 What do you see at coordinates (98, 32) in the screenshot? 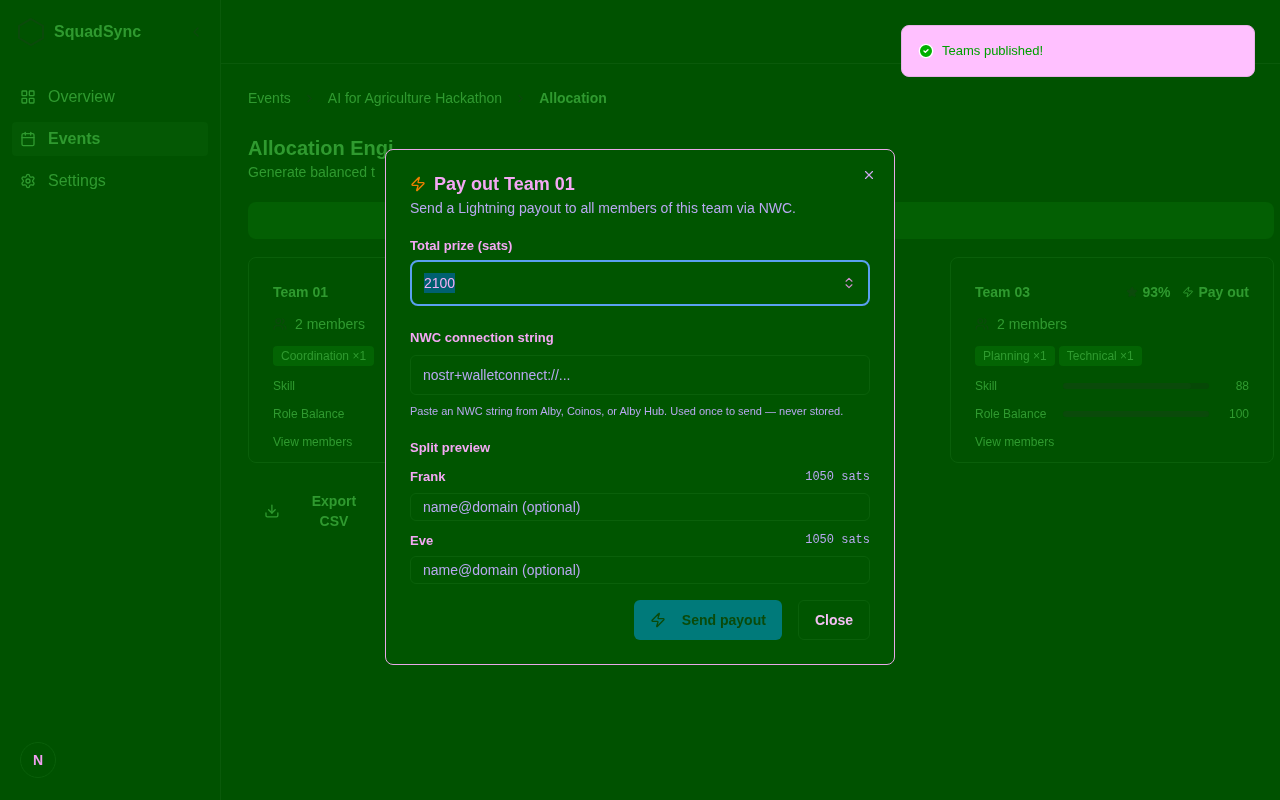
I see `logo-text: SquadSync` at bounding box center [98, 32].